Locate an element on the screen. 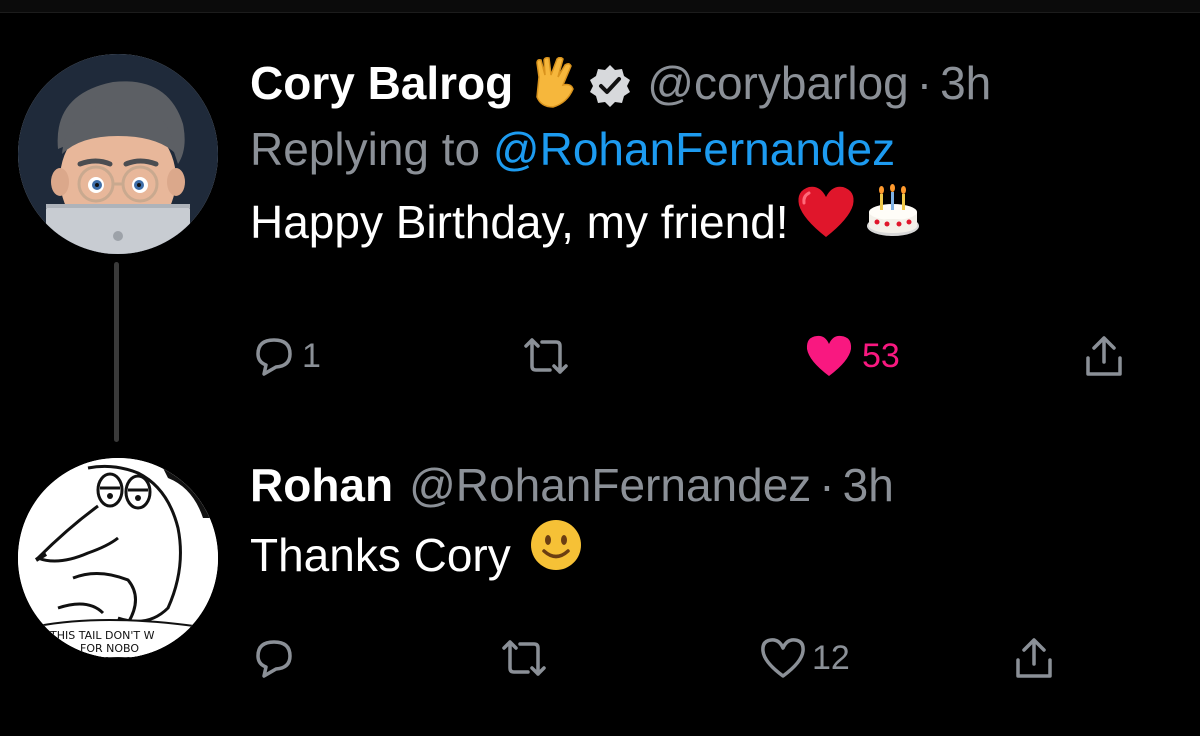 The image size is (1200, 736). user-handle: @RohanFernandez is located at coordinates (610, 485).